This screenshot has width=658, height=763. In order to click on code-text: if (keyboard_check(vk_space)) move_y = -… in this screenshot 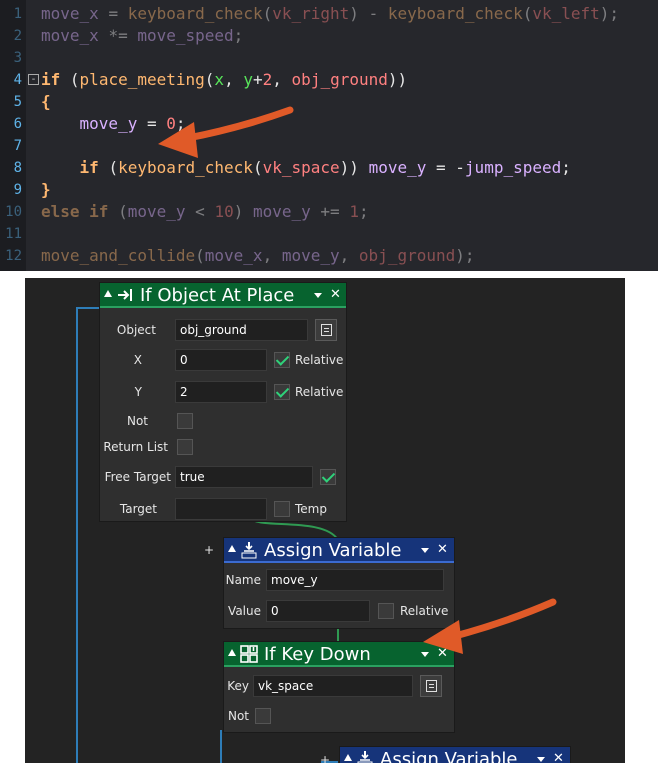, I will do `click(325, 167)`.